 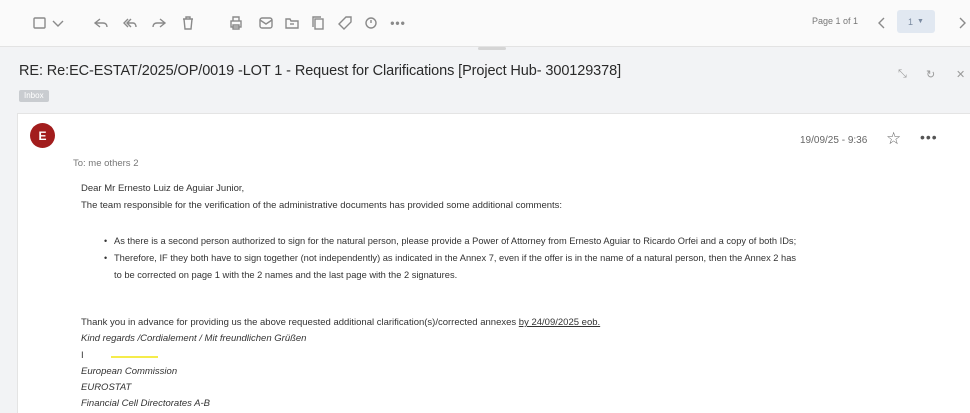 What do you see at coordinates (106, 387) in the screenshot?
I see `signature-dept: EUROSTAT` at bounding box center [106, 387].